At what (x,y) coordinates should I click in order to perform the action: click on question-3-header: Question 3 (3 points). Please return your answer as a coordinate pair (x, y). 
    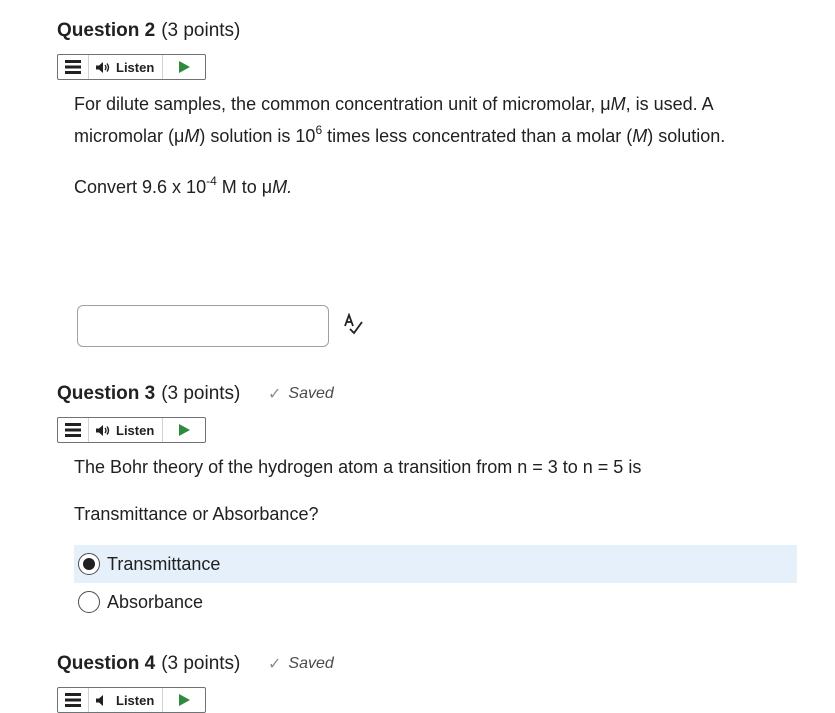
    Looking at the image, I should click on (148, 394).